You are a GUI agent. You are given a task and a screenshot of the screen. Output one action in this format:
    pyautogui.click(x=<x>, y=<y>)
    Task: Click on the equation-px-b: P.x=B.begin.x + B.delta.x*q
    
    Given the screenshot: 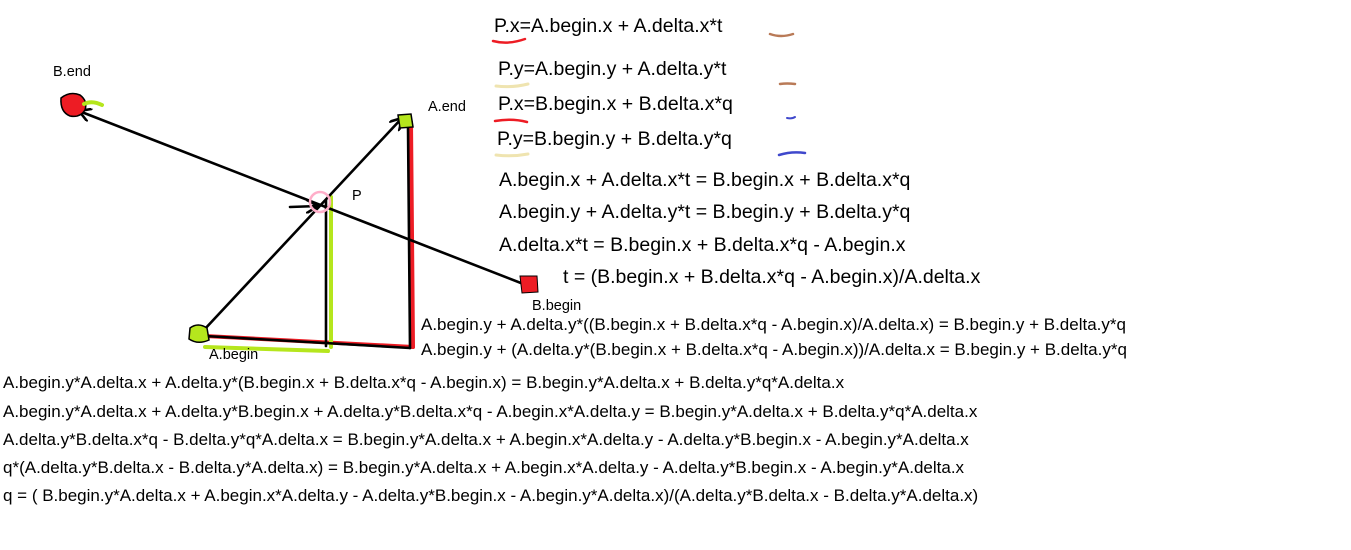 What is the action you would take?
    pyautogui.click(x=615, y=104)
    